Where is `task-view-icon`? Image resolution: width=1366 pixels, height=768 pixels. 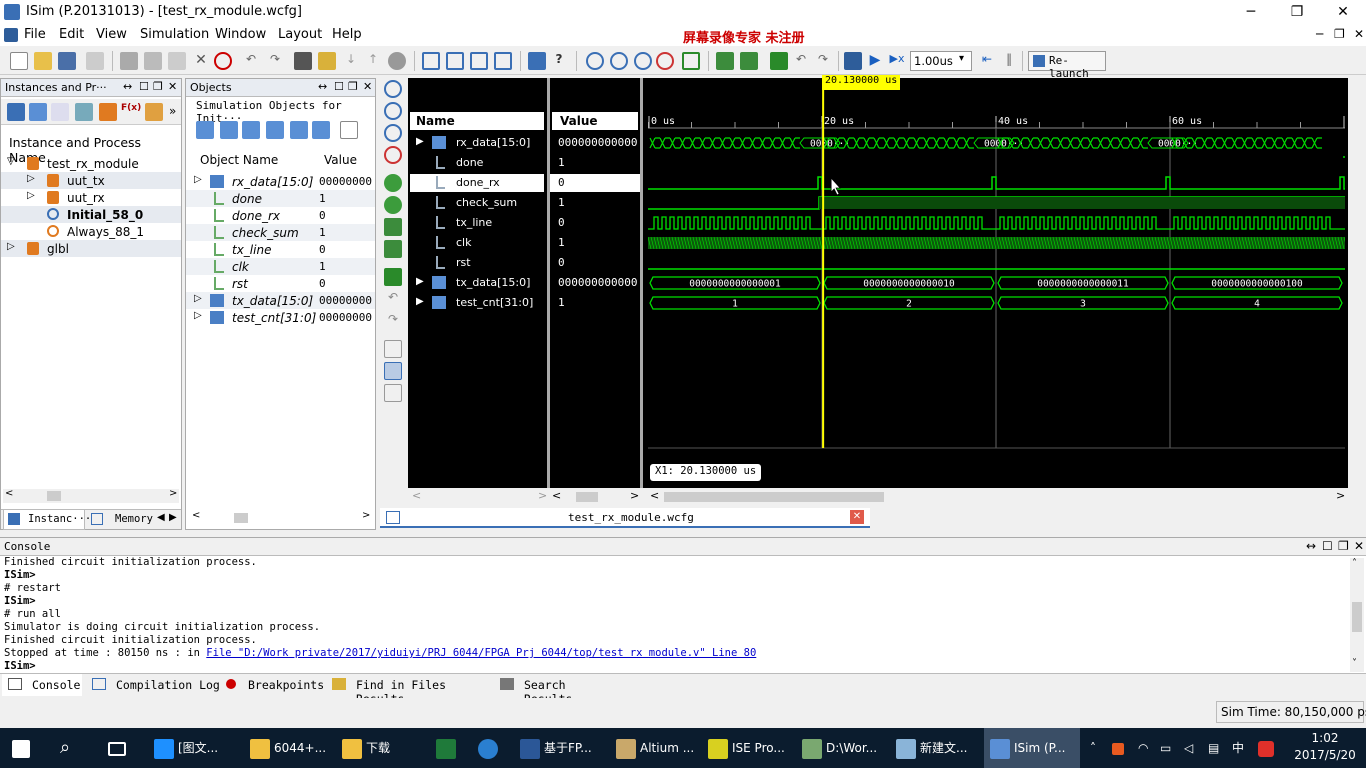 task-view-icon is located at coordinates (120, 748).